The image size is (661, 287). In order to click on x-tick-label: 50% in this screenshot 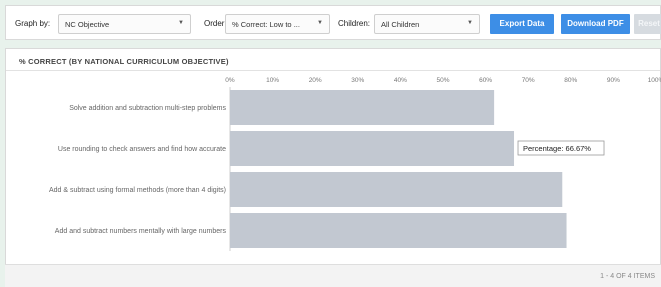, I will do `click(442, 80)`.